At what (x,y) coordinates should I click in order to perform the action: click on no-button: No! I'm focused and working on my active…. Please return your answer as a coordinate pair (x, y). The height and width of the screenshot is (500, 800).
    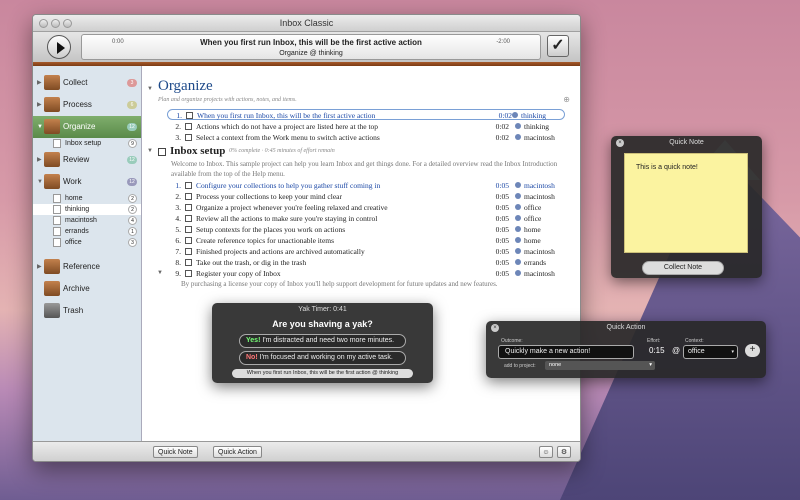
    Looking at the image, I should click on (322, 358).